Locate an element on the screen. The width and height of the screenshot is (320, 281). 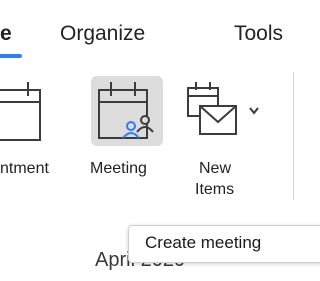
meeting-tooltip: Create meeting is located at coordinates (224, 244).